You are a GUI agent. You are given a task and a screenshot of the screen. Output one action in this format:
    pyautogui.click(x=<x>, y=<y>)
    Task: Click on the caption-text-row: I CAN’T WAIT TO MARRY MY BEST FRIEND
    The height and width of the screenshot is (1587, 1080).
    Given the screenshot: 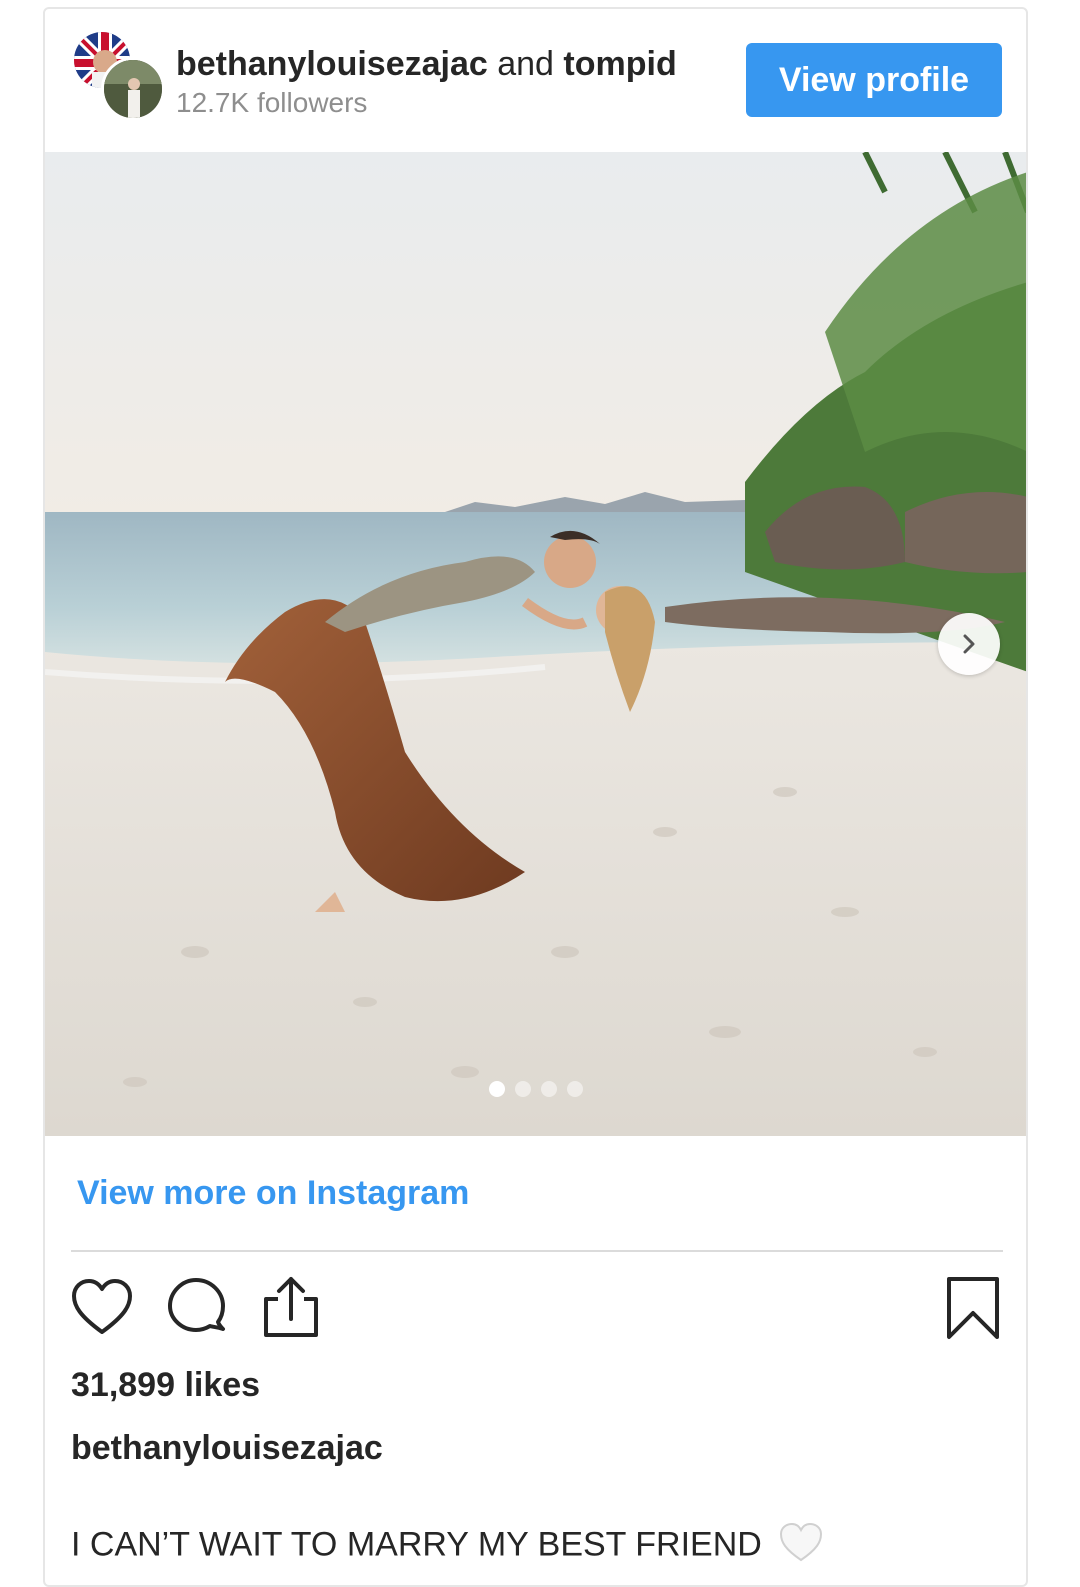 What is the action you would take?
    pyautogui.click(x=447, y=1546)
    